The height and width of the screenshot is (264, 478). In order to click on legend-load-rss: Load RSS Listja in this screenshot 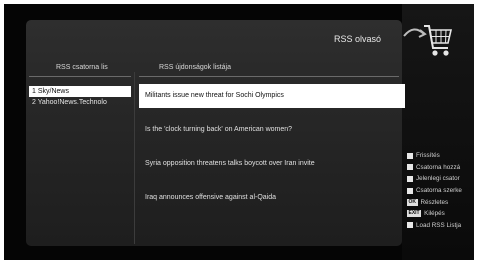, I will do `click(440, 226)`.